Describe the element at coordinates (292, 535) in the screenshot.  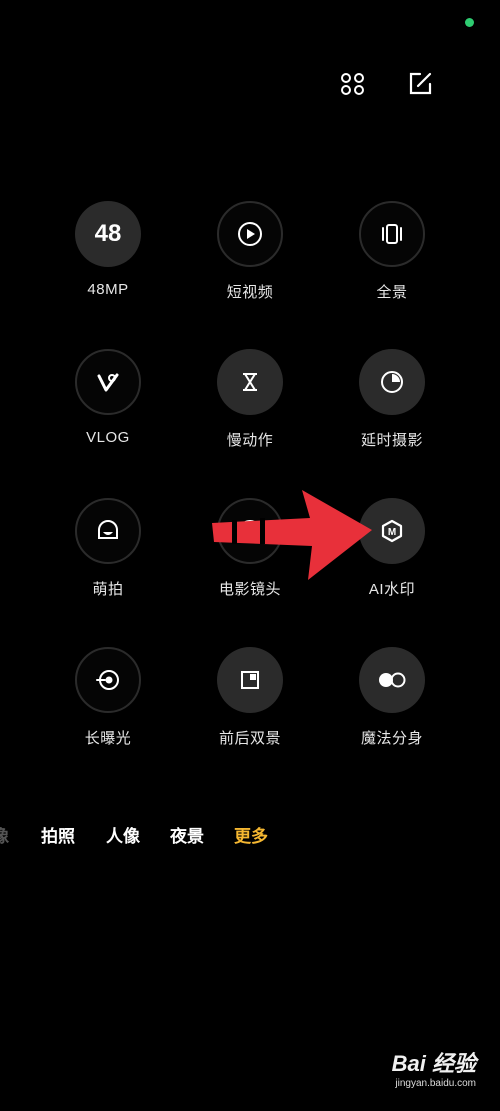
I see `red-arrow-annotation` at that location.